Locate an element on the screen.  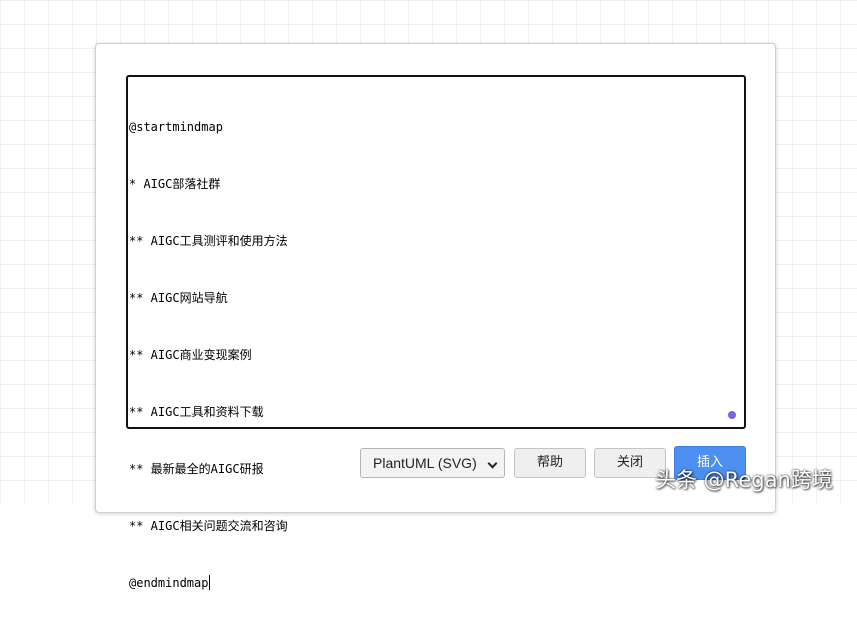
chevron-down-icon is located at coordinates (492, 463).